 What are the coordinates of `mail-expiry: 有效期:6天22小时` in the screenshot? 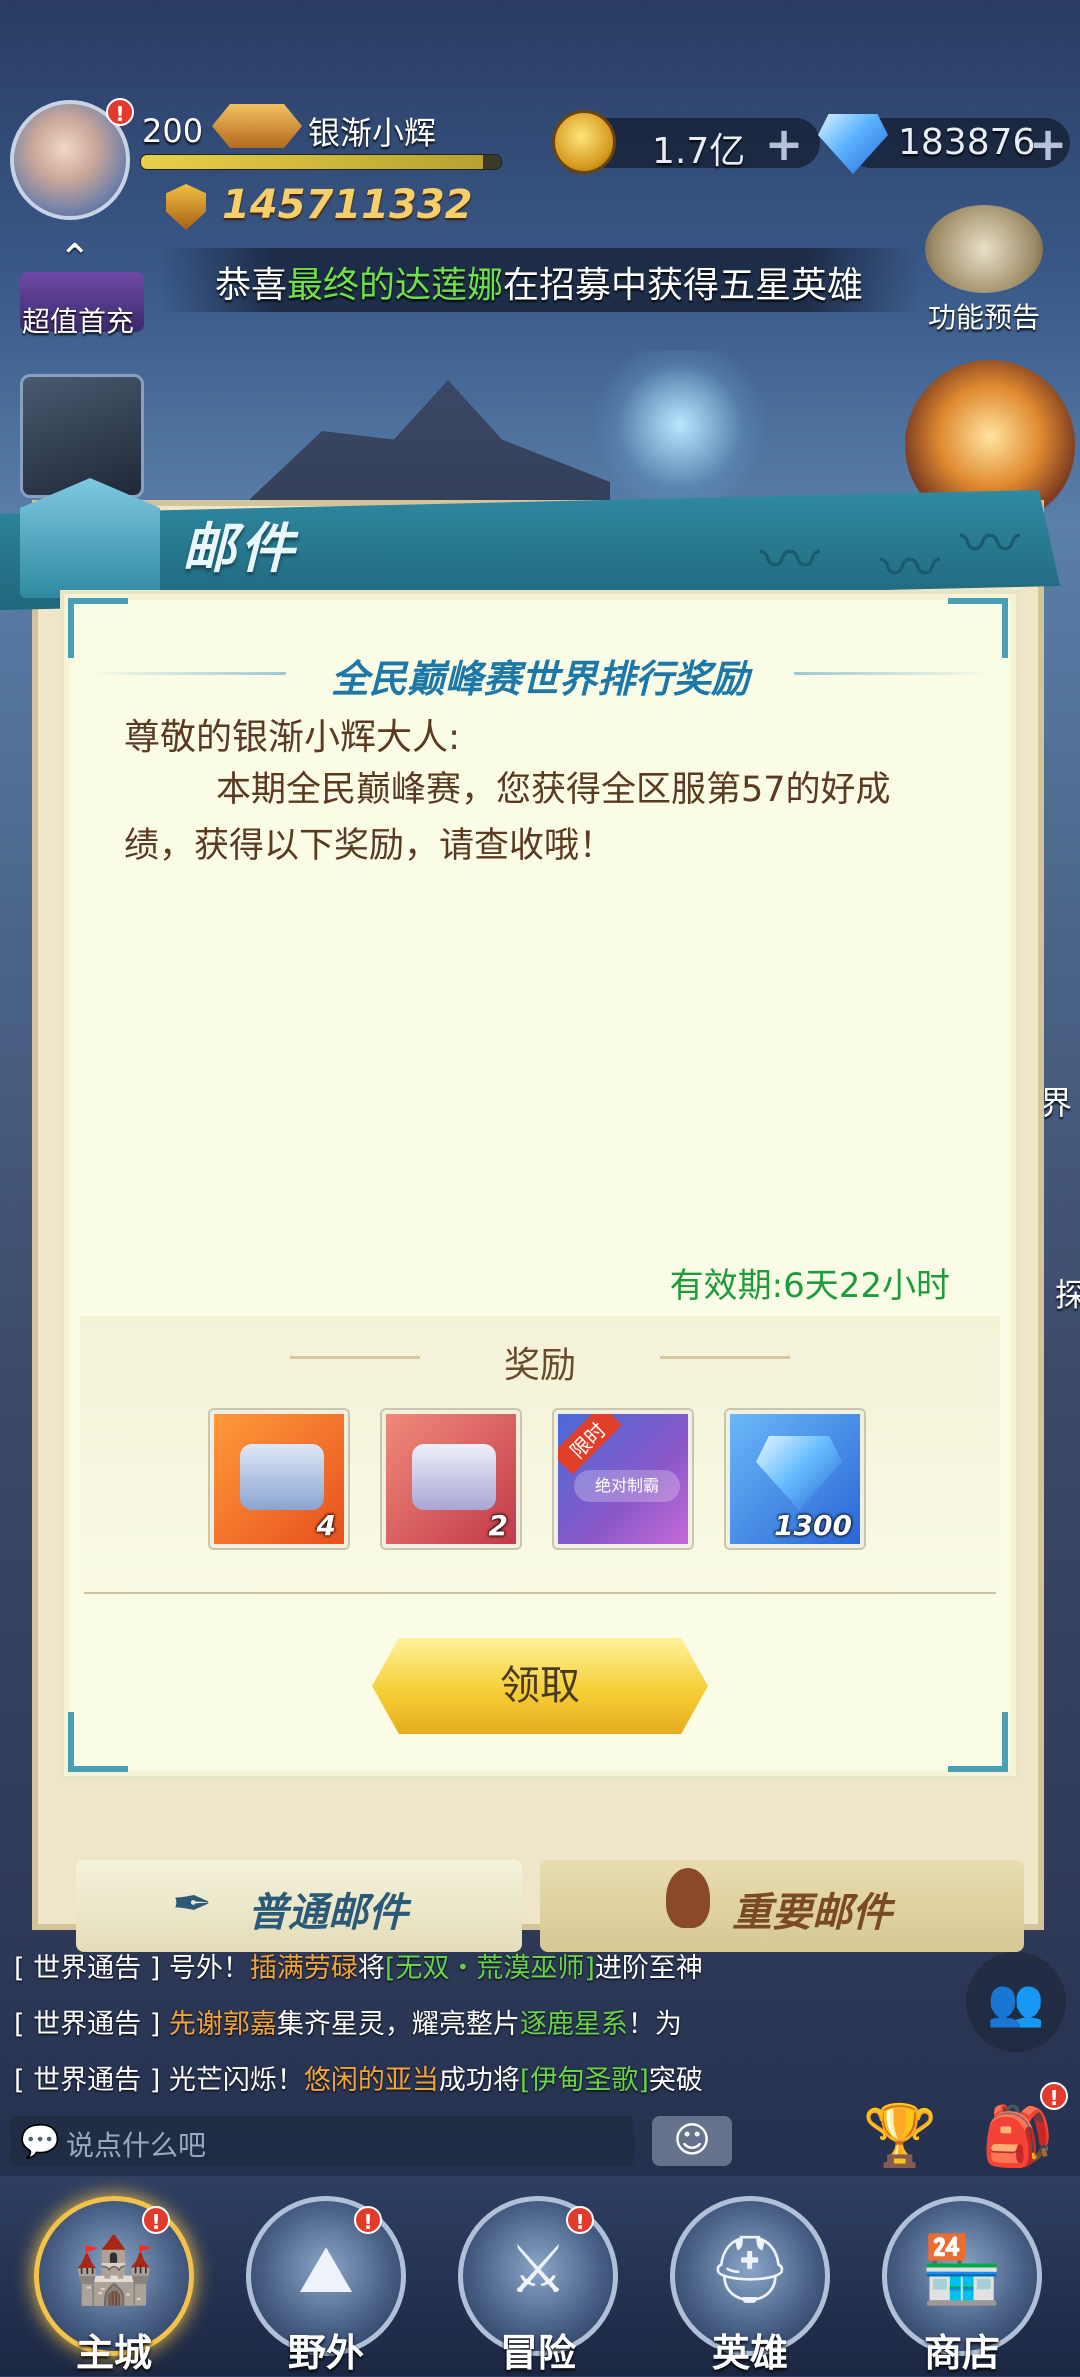 It's located at (809, 1286).